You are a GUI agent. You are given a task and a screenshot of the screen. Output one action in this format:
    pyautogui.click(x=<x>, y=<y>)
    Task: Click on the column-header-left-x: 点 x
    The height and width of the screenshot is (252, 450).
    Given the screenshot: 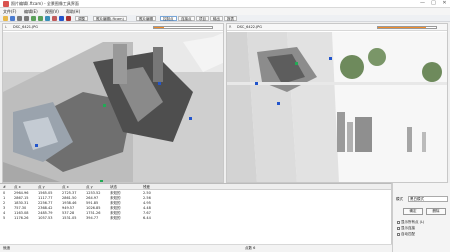 What is the action you would take?
    pyautogui.click(x=17, y=187)
    